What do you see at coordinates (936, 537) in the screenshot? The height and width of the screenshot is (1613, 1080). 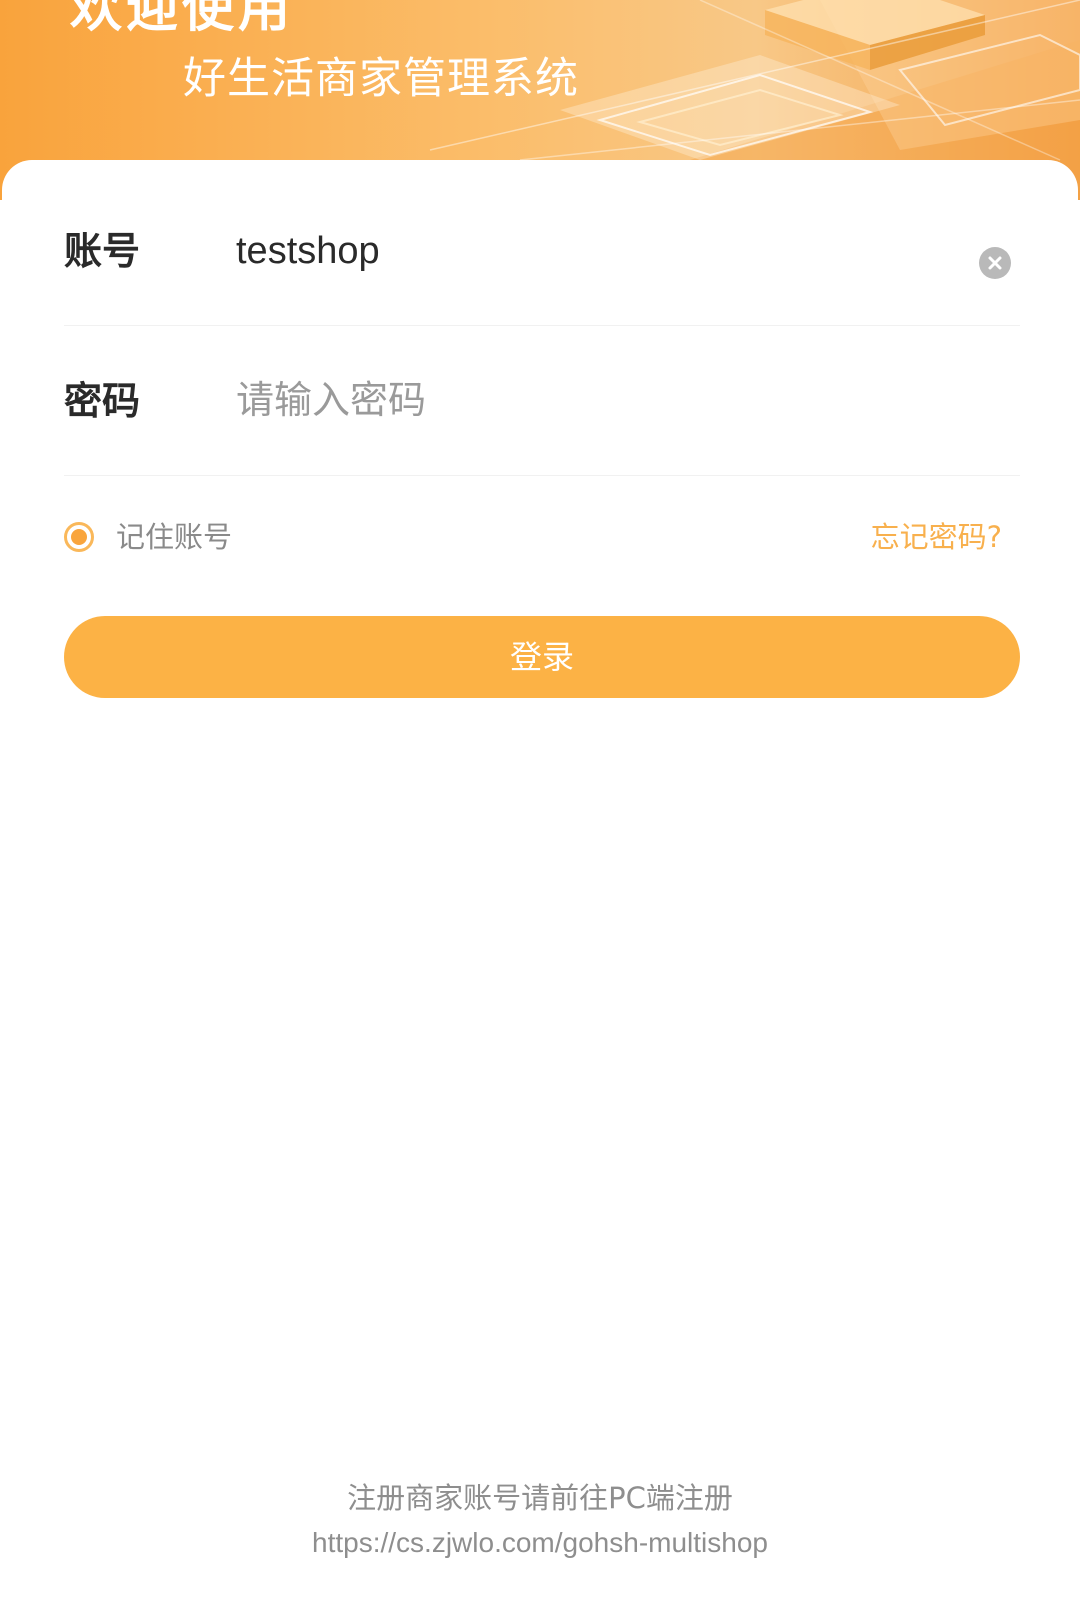 I see `forgot-password-link: 忘记密码?` at bounding box center [936, 537].